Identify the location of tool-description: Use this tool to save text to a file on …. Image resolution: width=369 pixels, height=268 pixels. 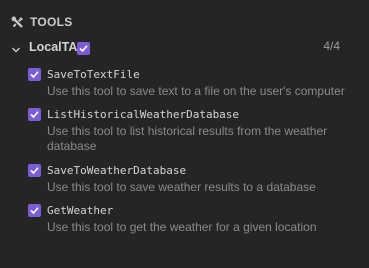
(196, 91).